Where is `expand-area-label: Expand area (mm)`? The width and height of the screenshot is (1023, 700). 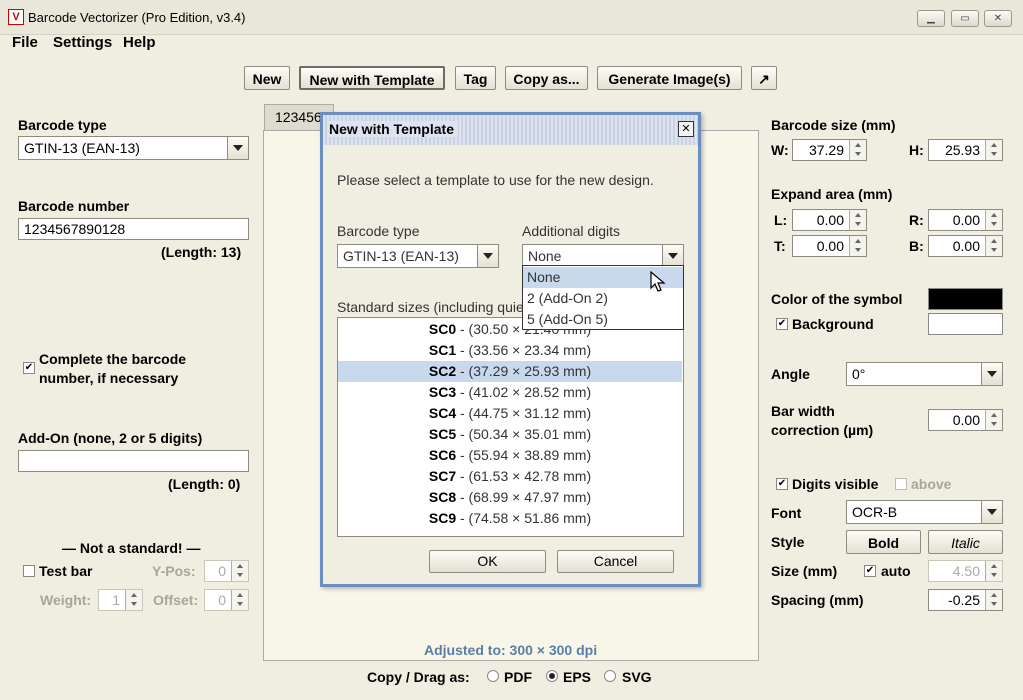
expand-area-label: Expand area (mm) is located at coordinates (832, 194).